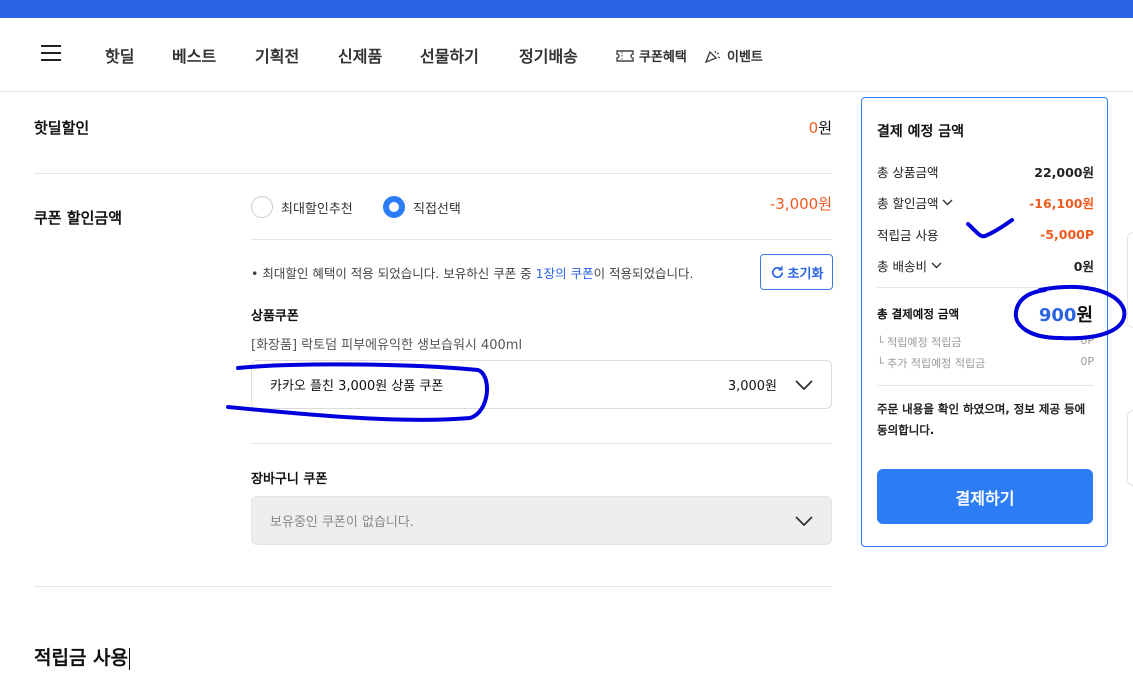  What do you see at coordinates (643, 273) in the screenshot?
I see `coupon-notice-post: 이 적용되었습니다.` at bounding box center [643, 273].